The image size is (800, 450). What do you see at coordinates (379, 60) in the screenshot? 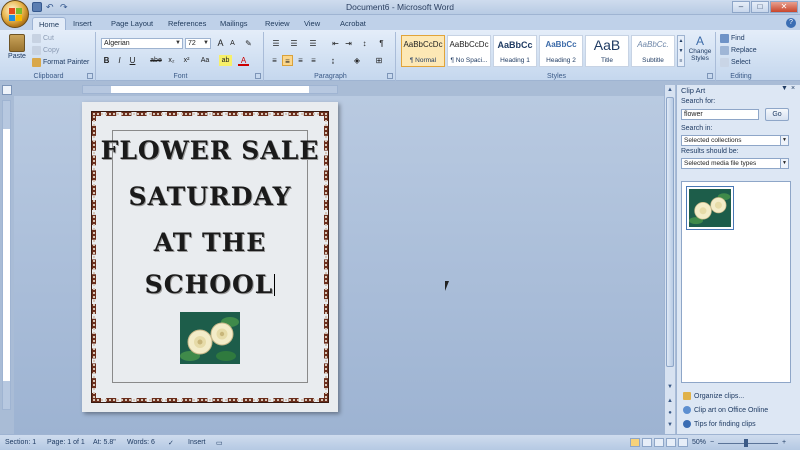
I see `borders-icon: ⊞` at bounding box center [379, 60].